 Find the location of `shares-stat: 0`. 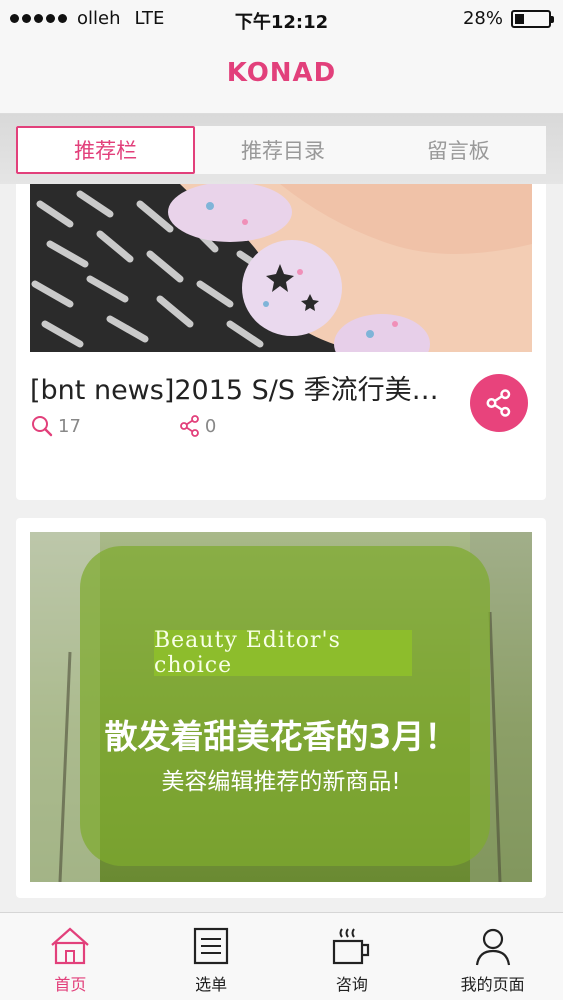

shares-stat: 0 is located at coordinates (197, 426).